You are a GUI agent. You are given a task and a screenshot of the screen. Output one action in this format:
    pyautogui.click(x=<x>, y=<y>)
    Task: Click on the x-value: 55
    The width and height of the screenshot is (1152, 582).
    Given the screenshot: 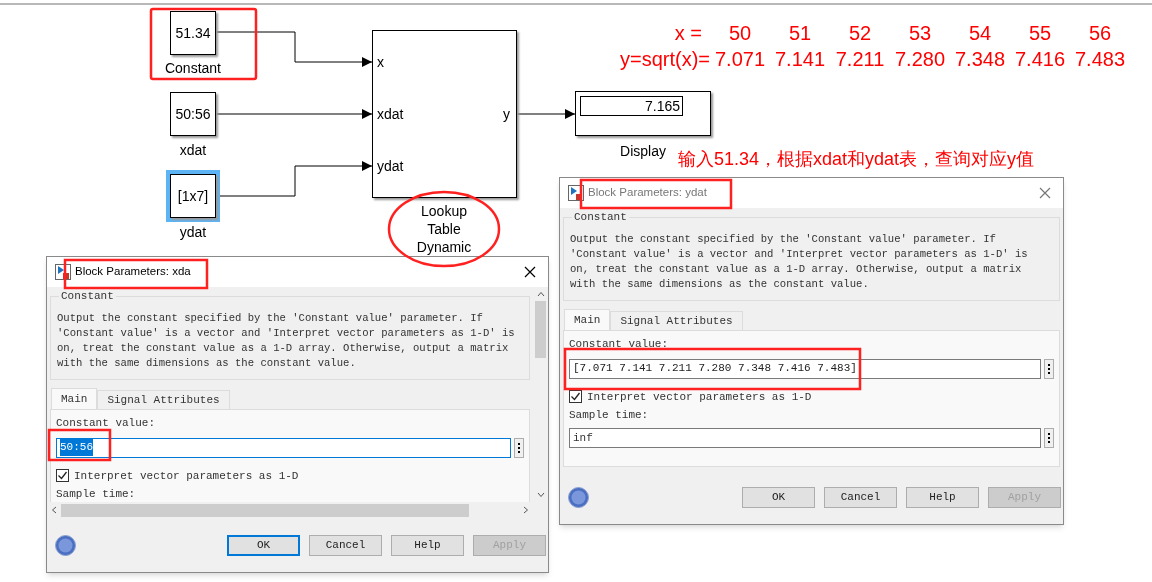 What is the action you would take?
    pyautogui.click(x=1040, y=33)
    